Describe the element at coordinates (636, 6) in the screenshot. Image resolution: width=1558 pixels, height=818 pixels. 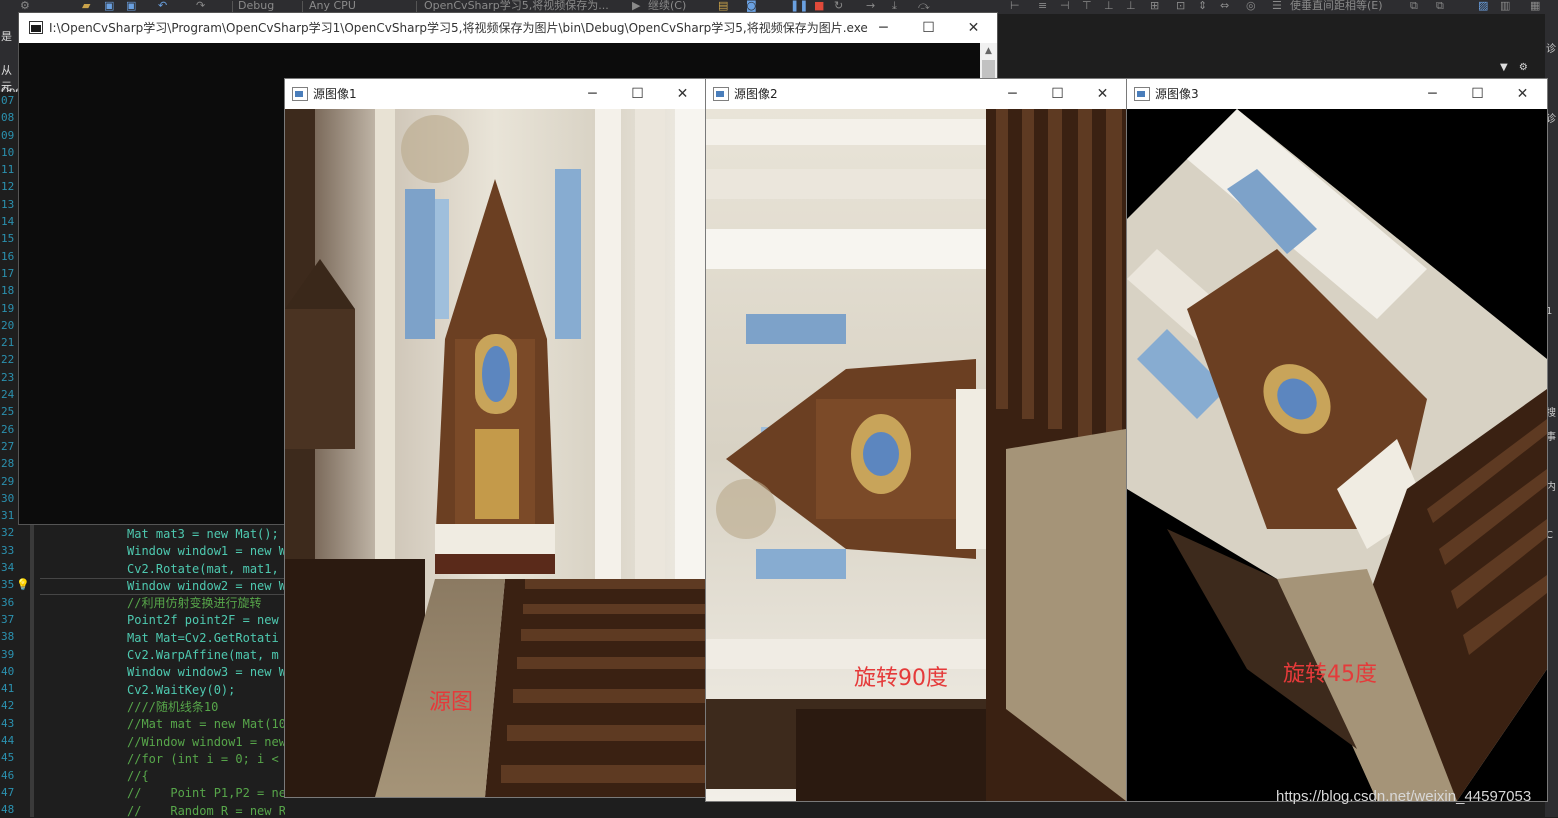
I see `play-icon: ▶` at that location.